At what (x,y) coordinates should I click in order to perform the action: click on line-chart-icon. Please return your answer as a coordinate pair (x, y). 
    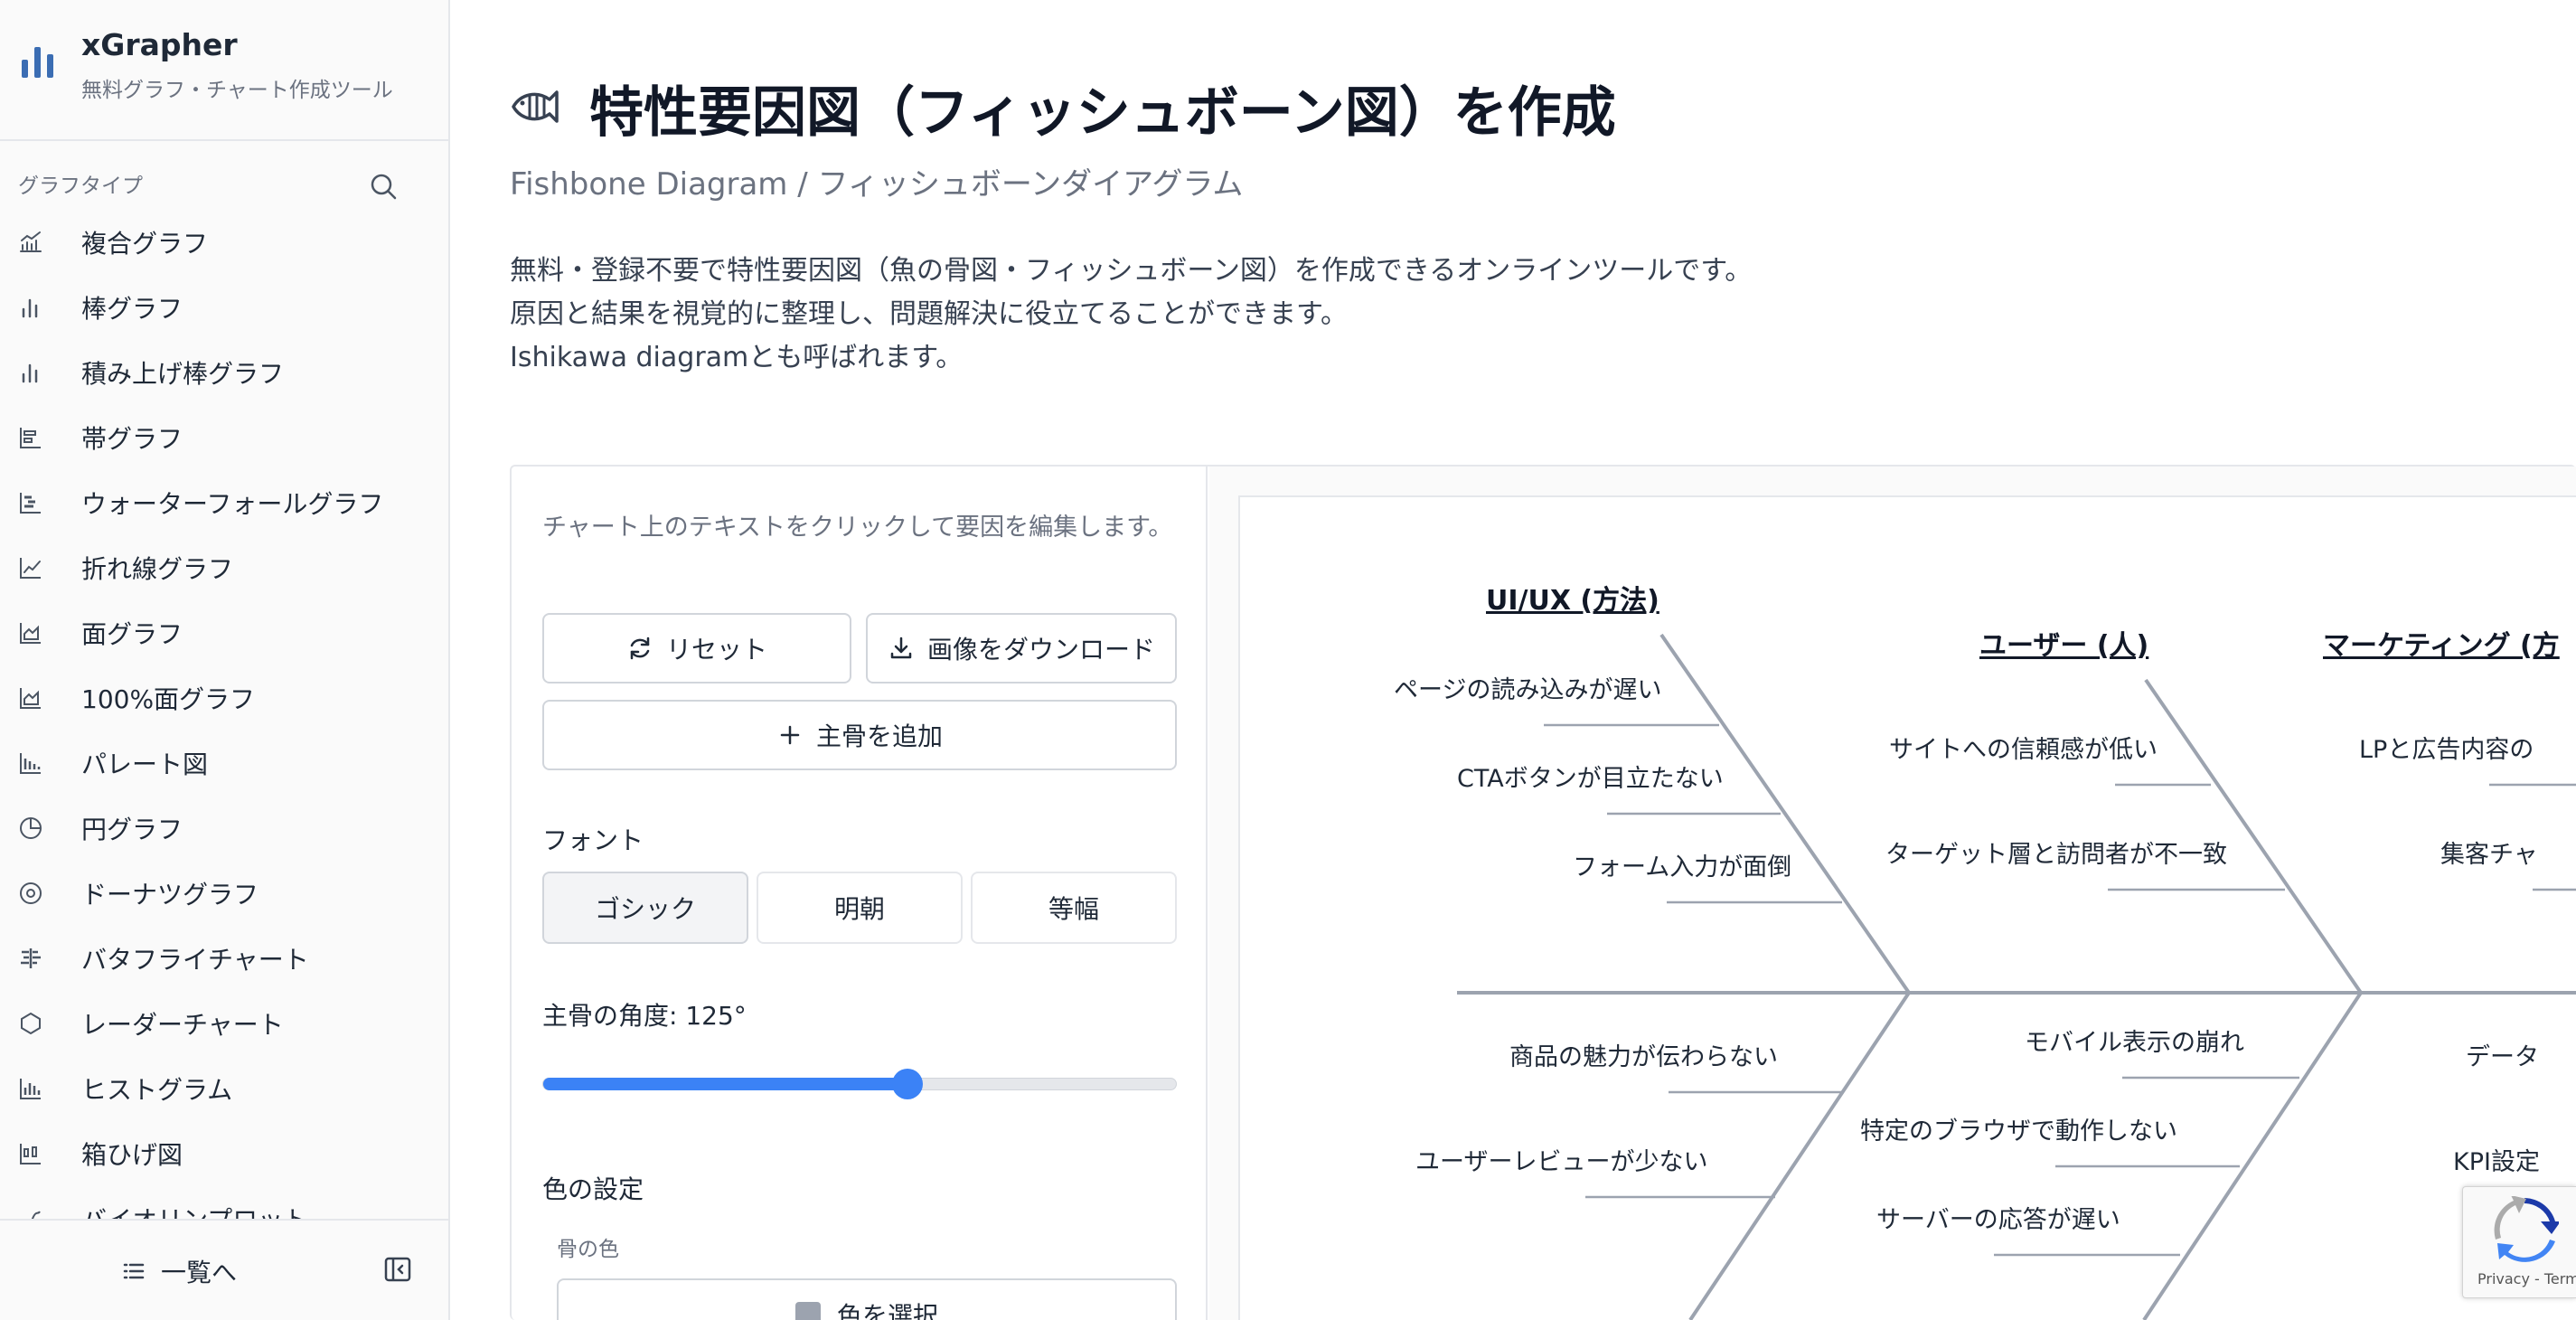
    Looking at the image, I should click on (31, 568).